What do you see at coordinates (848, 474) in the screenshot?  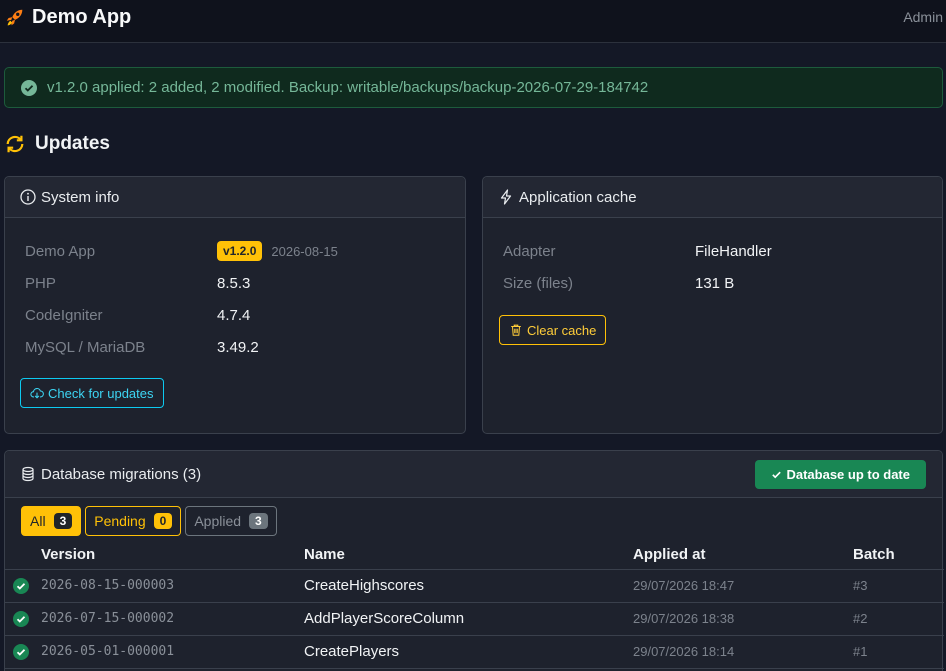 I see `db-status-label: Database up to date` at bounding box center [848, 474].